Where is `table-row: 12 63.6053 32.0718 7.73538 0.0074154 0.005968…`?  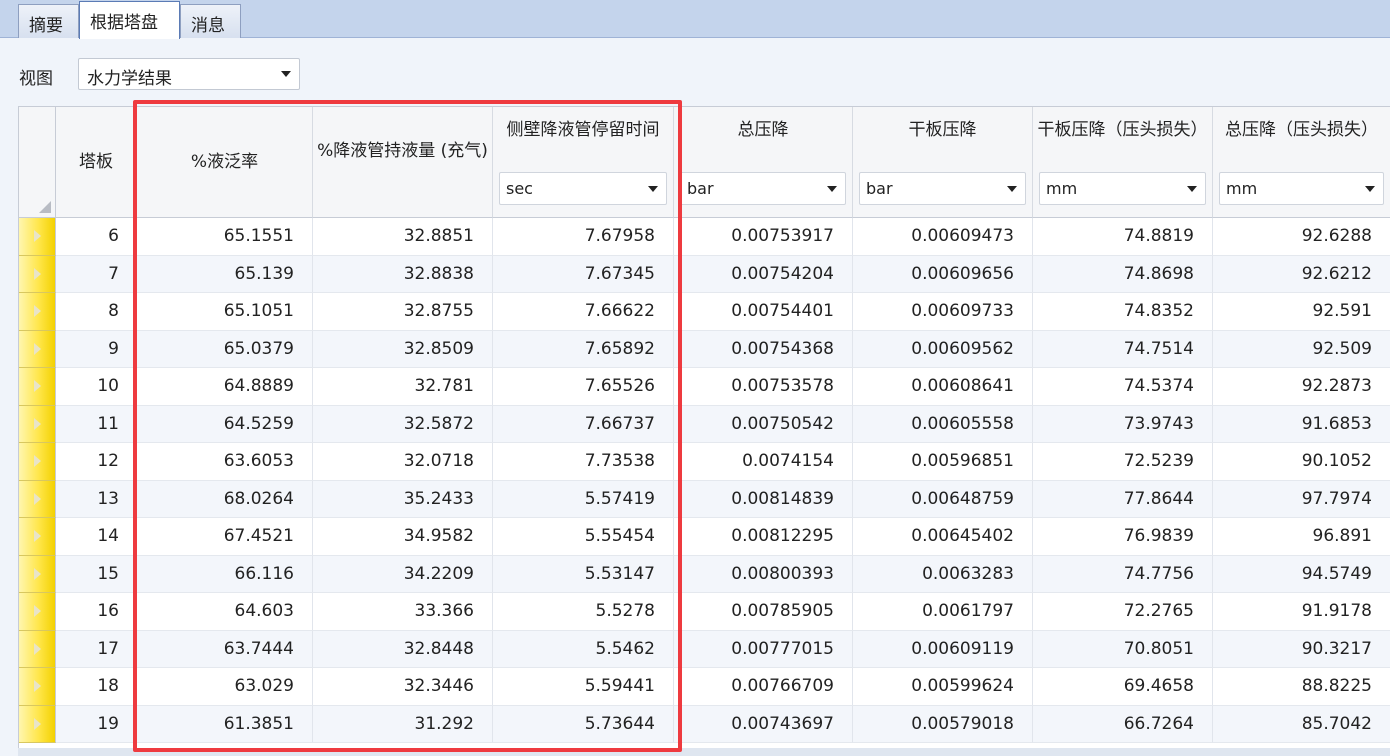
table-row: 12 63.6053 32.0718 7.73538 0.0074154 0.005968… is located at coordinates (704, 462).